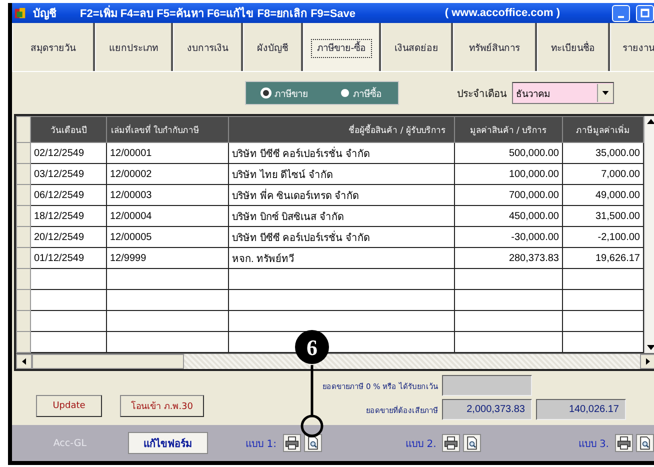  Describe the element at coordinates (502, 13) in the screenshot. I see `website-url: ( www.accoffice.com )` at that location.